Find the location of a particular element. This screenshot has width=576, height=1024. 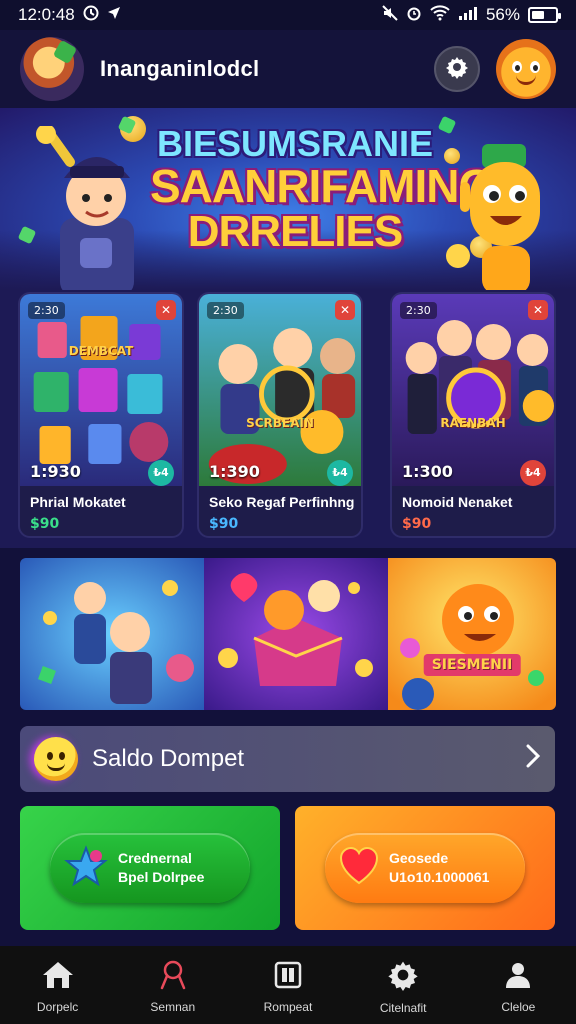

battery-icon is located at coordinates (544, 15).